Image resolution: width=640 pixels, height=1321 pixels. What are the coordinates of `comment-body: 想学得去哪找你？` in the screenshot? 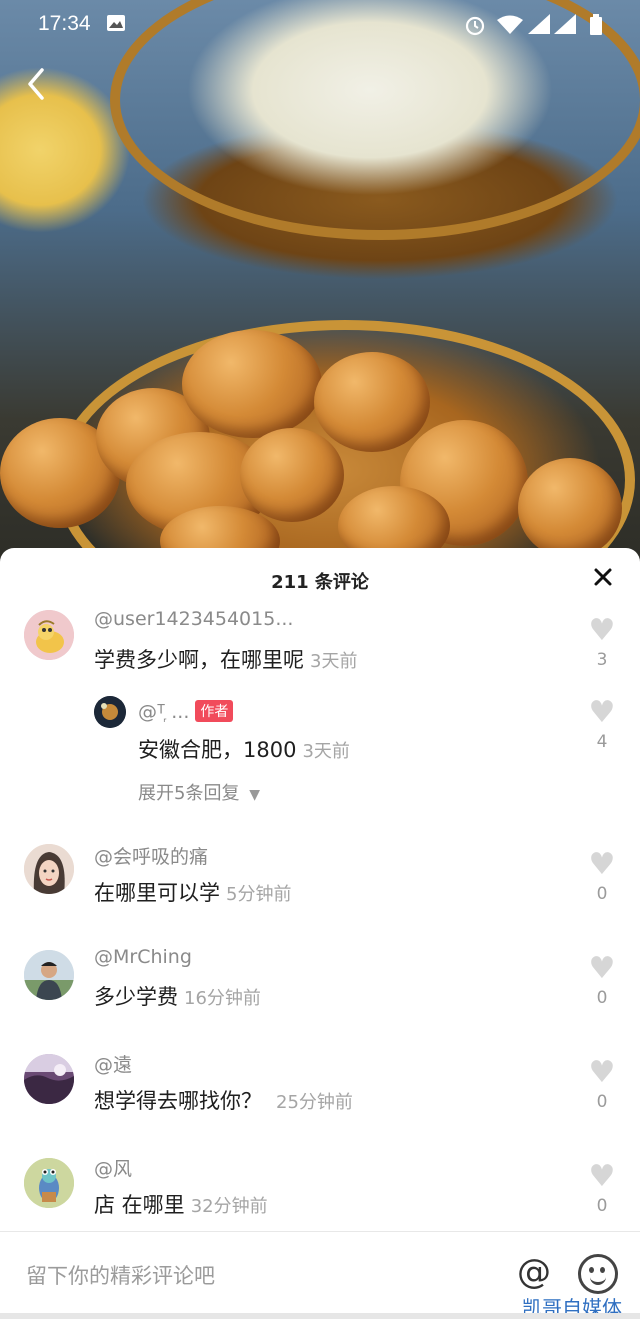 It's located at (178, 1101).